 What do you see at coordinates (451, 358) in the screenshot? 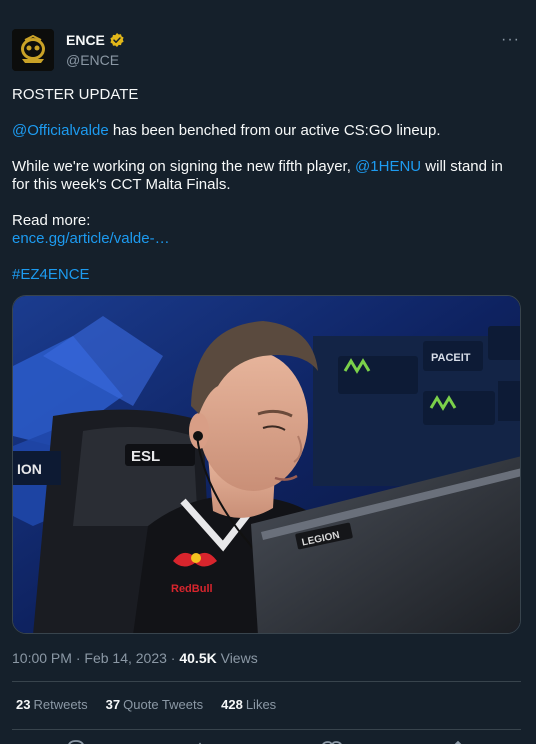
I see `banner-text-2: PACEIT` at bounding box center [451, 358].